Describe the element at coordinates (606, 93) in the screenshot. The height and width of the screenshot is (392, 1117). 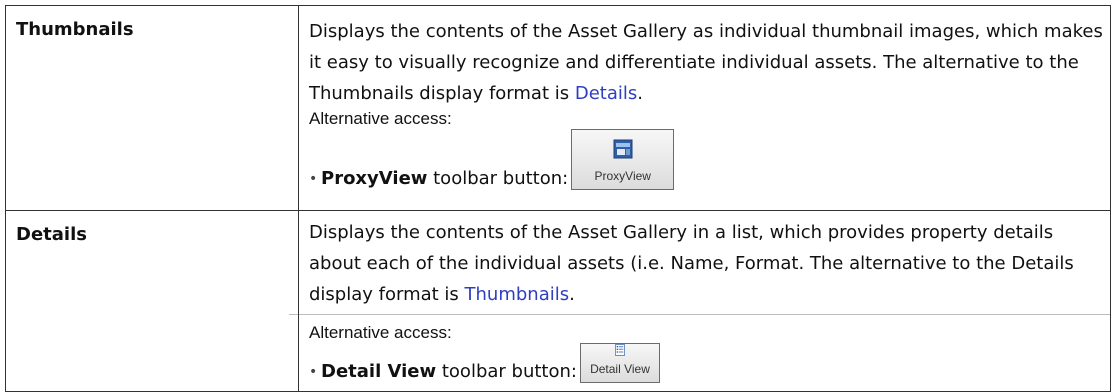
I see `details-link: Details` at that location.